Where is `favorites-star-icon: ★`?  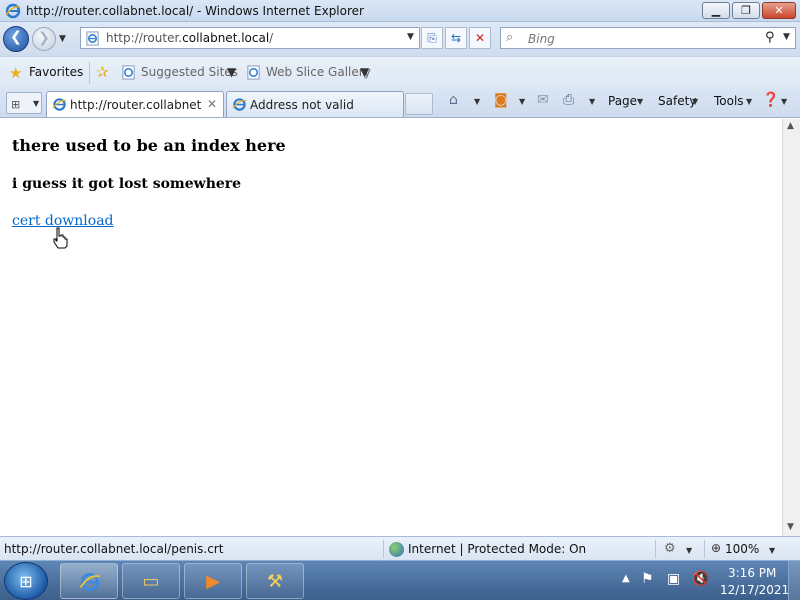
favorites-star-icon: ★ is located at coordinates (16, 73).